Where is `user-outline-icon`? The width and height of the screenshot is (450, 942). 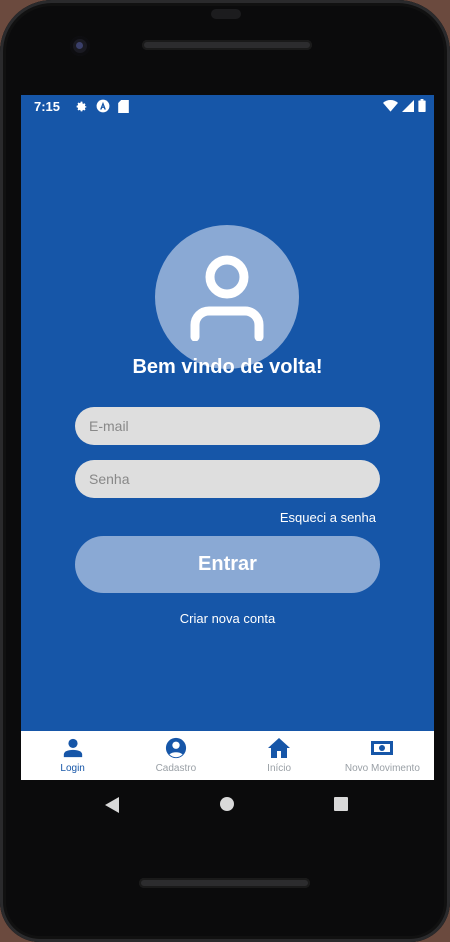 user-outline-icon is located at coordinates (227, 298).